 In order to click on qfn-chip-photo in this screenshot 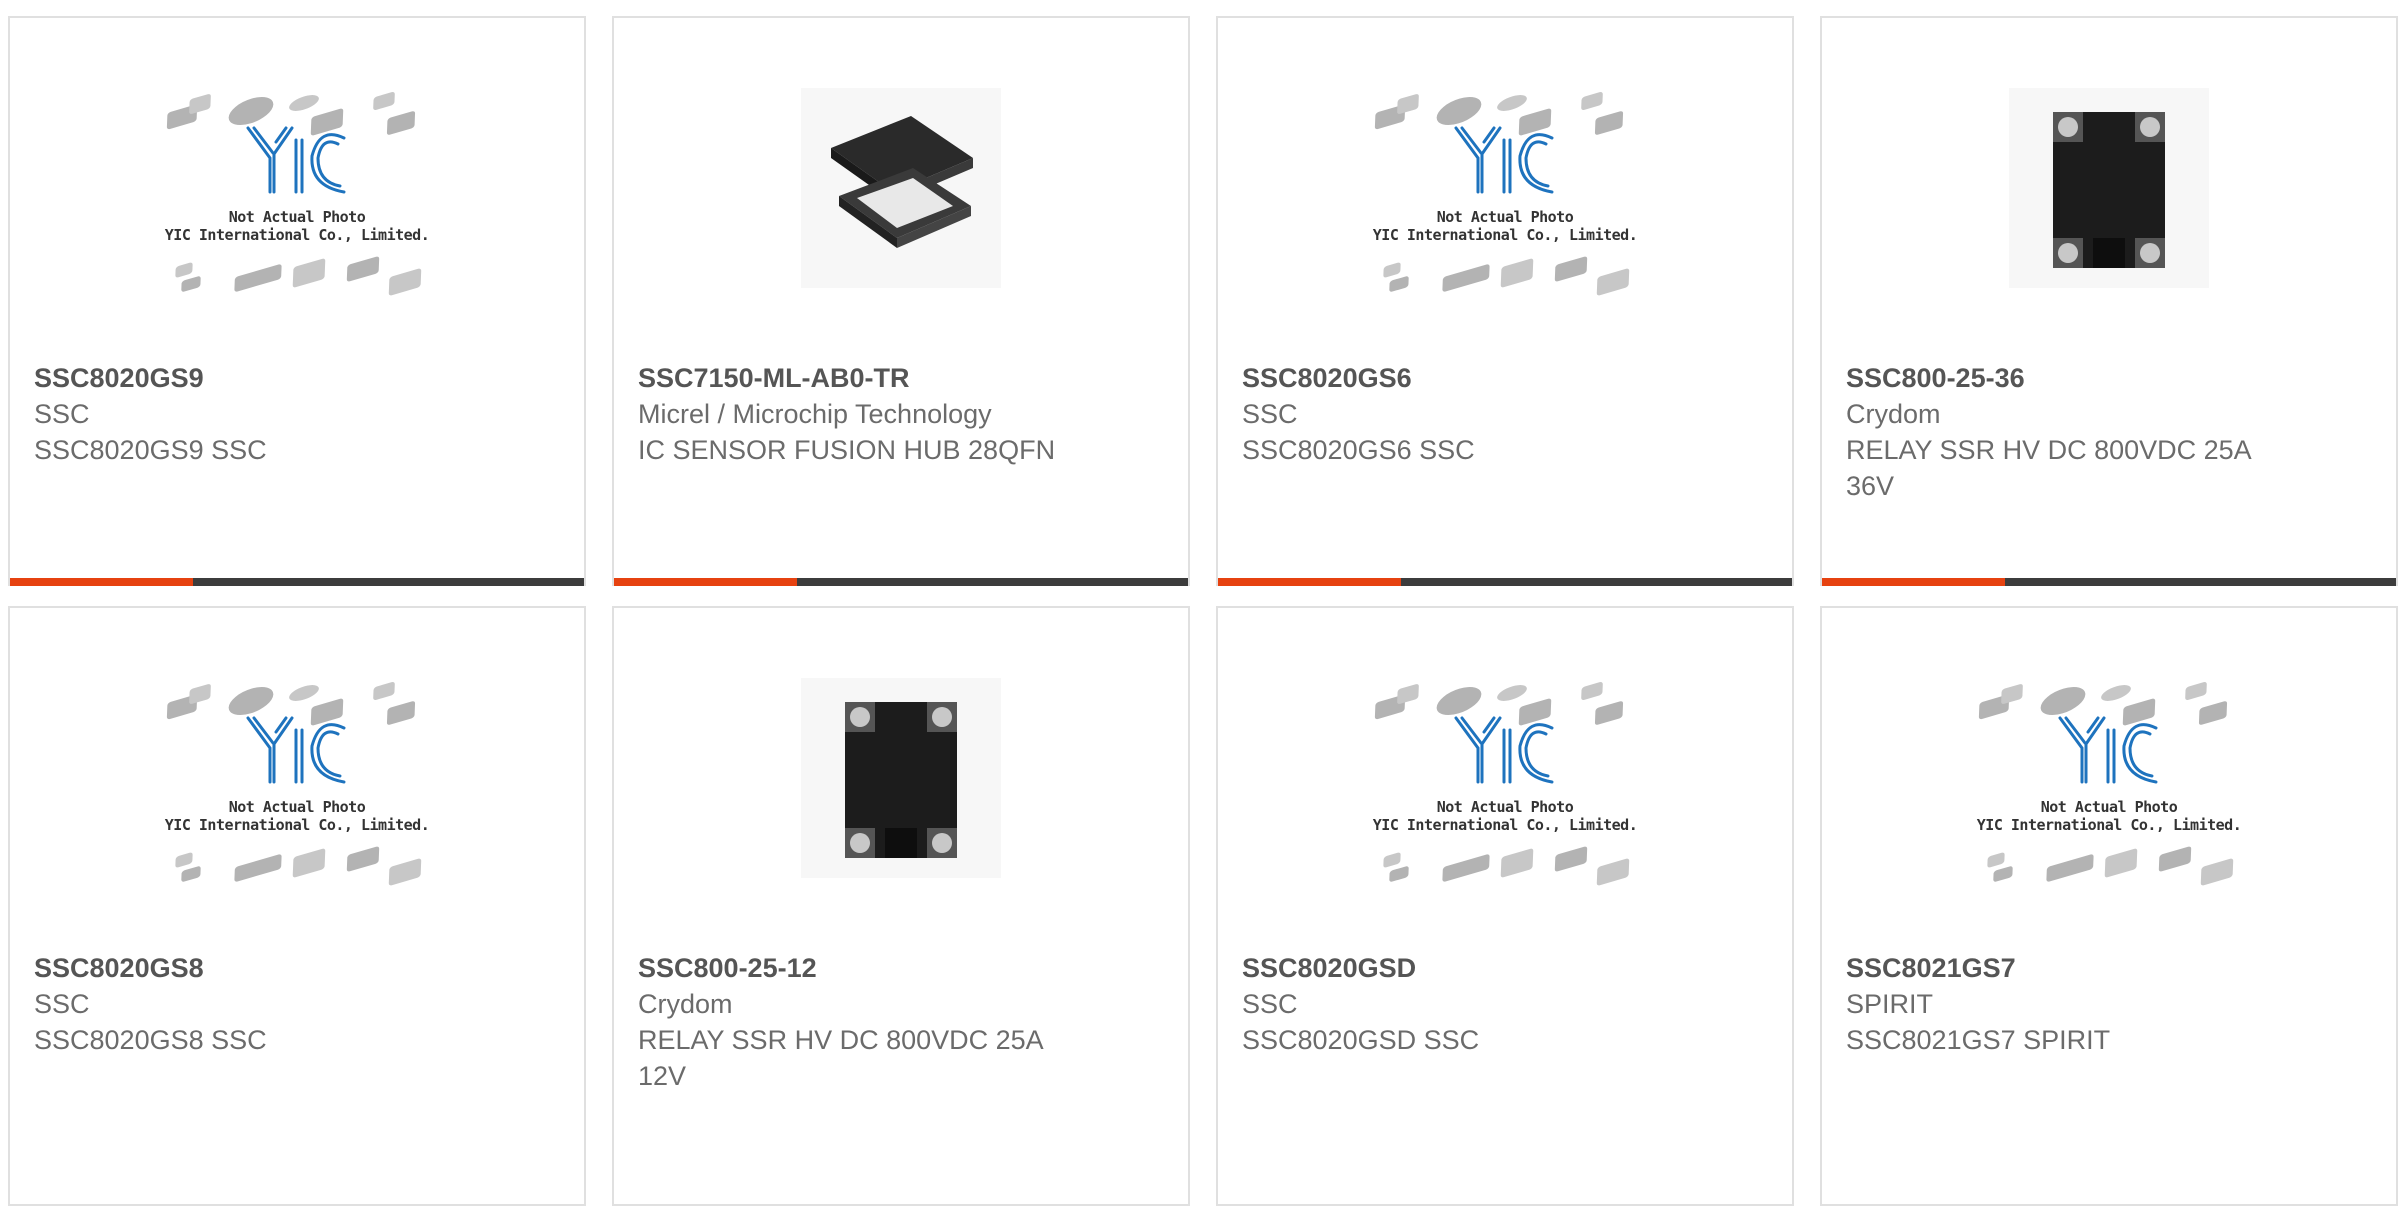, I will do `click(901, 188)`.